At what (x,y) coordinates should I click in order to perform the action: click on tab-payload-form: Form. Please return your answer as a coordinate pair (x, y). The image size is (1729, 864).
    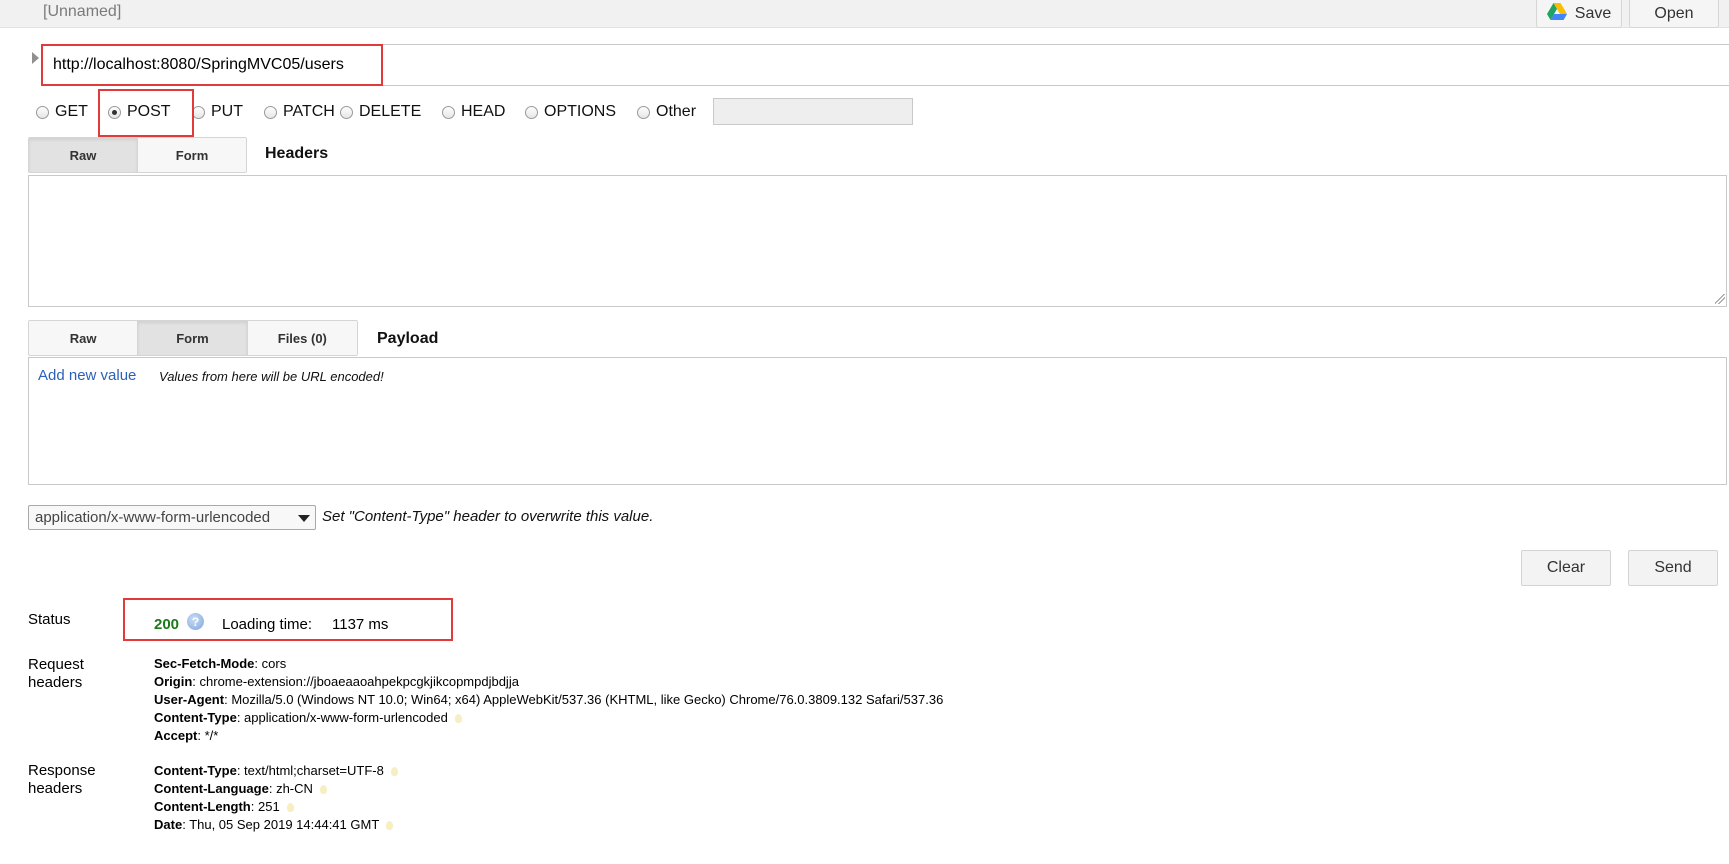
    Looking at the image, I should click on (193, 338).